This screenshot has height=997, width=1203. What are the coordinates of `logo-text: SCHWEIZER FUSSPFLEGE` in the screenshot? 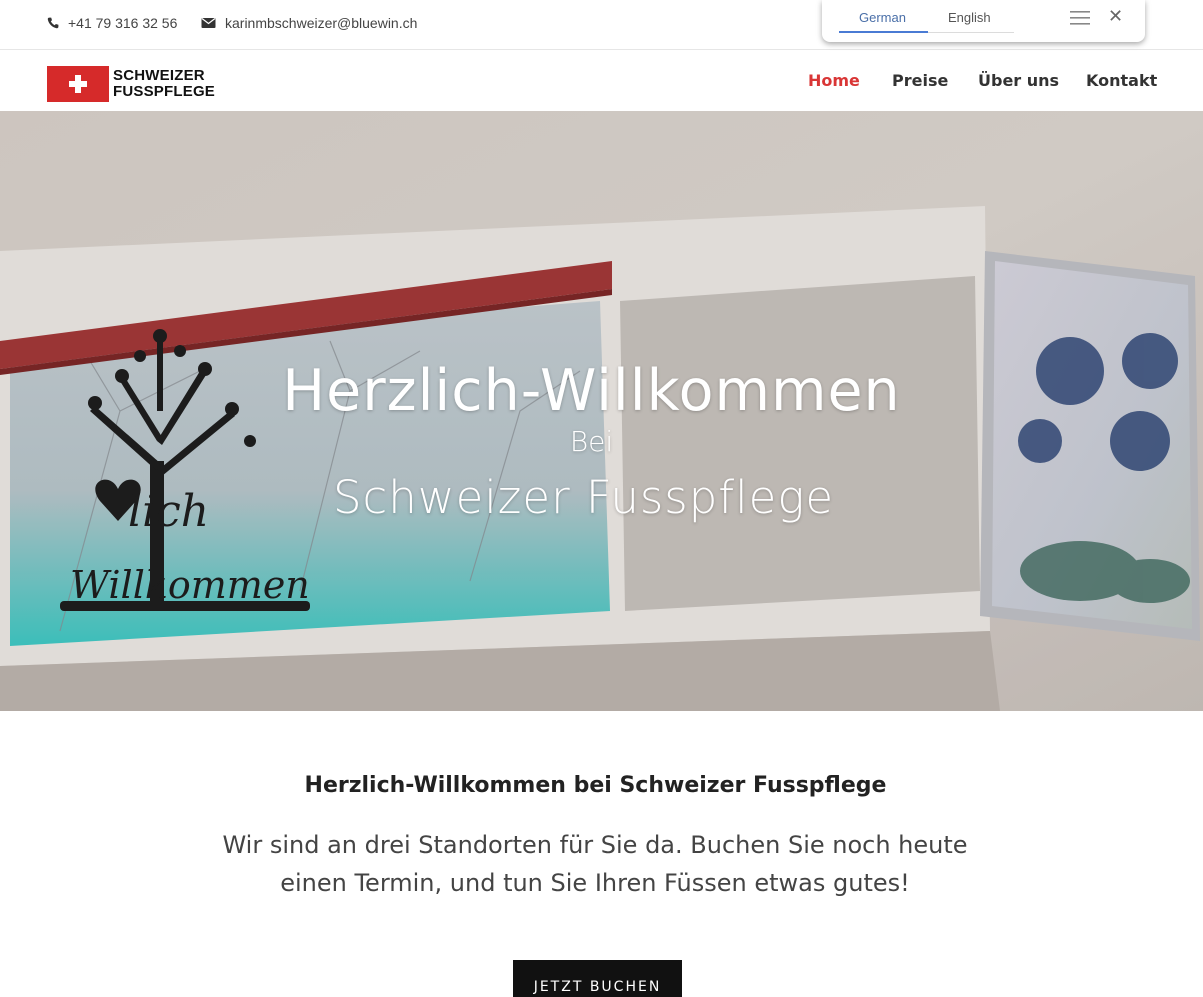 It's located at (164, 84).